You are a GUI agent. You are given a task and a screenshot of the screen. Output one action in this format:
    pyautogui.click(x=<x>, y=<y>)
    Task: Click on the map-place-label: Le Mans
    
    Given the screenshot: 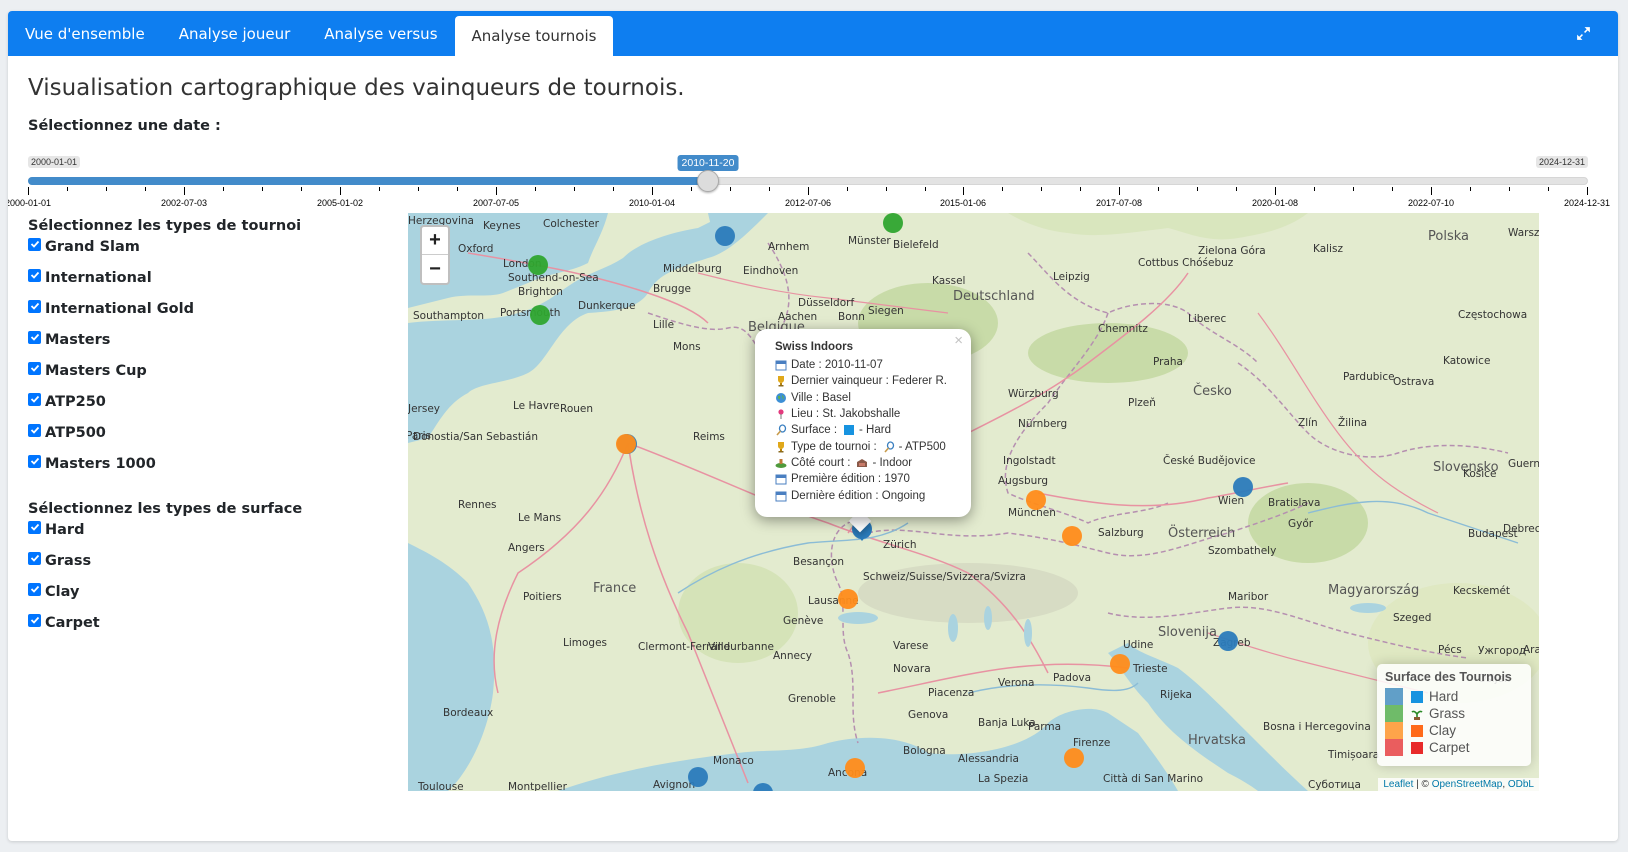 What is the action you would take?
    pyautogui.click(x=539, y=518)
    